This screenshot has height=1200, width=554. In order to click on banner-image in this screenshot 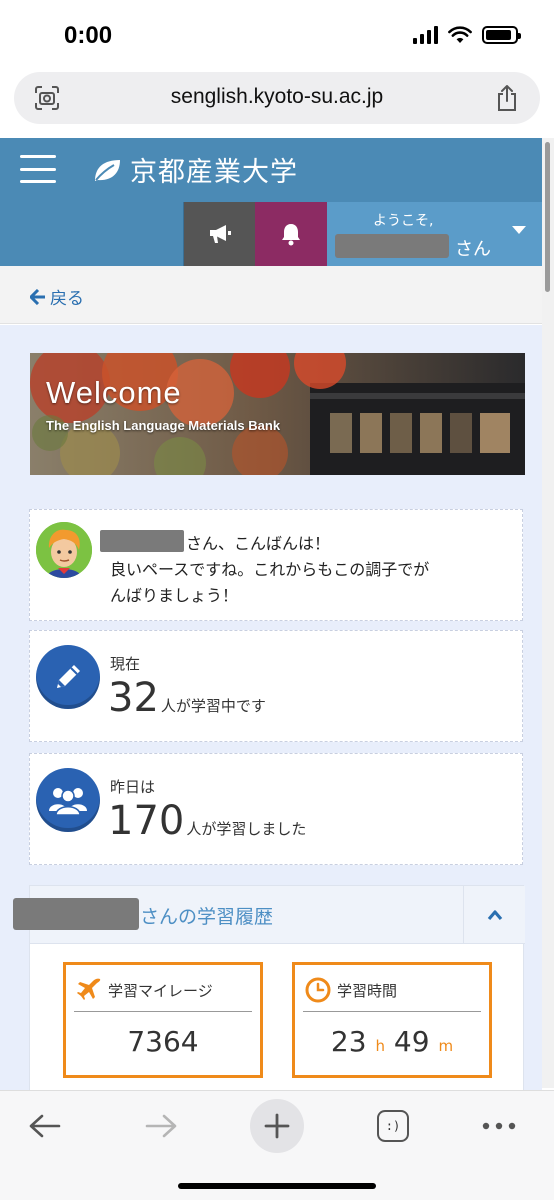, I will do `click(277, 414)`.